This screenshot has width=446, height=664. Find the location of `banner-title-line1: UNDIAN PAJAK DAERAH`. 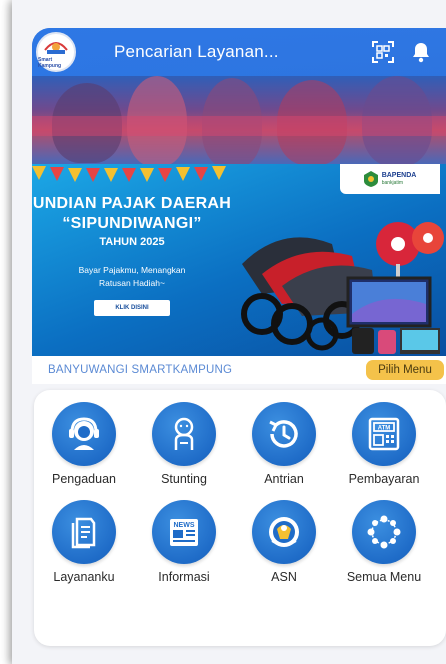

banner-title-line1: UNDIAN PAJAK DAERAH is located at coordinates (132, 203).